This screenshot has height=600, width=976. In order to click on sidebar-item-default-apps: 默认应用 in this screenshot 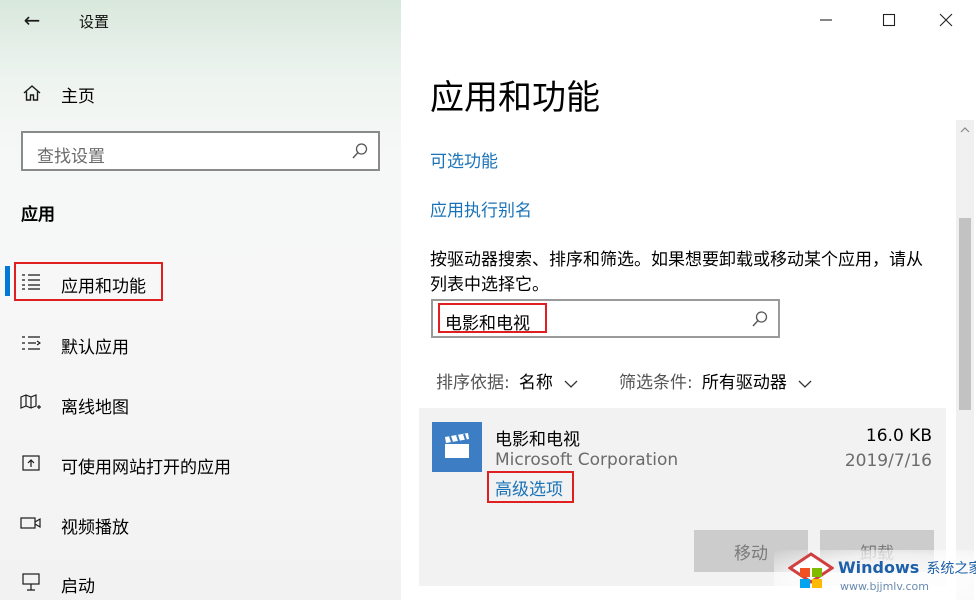, I will do `click(168, 343)`.